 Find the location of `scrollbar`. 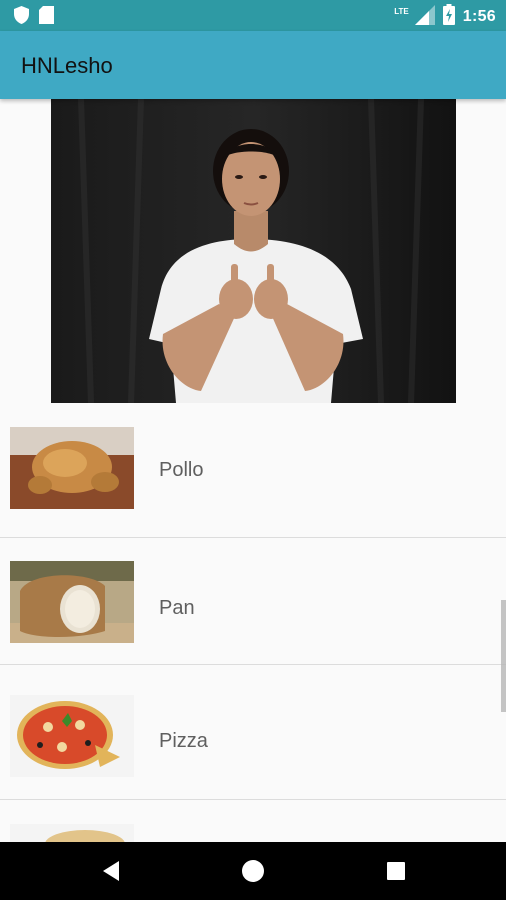

scrollbar is located at coordinates (503, 656).